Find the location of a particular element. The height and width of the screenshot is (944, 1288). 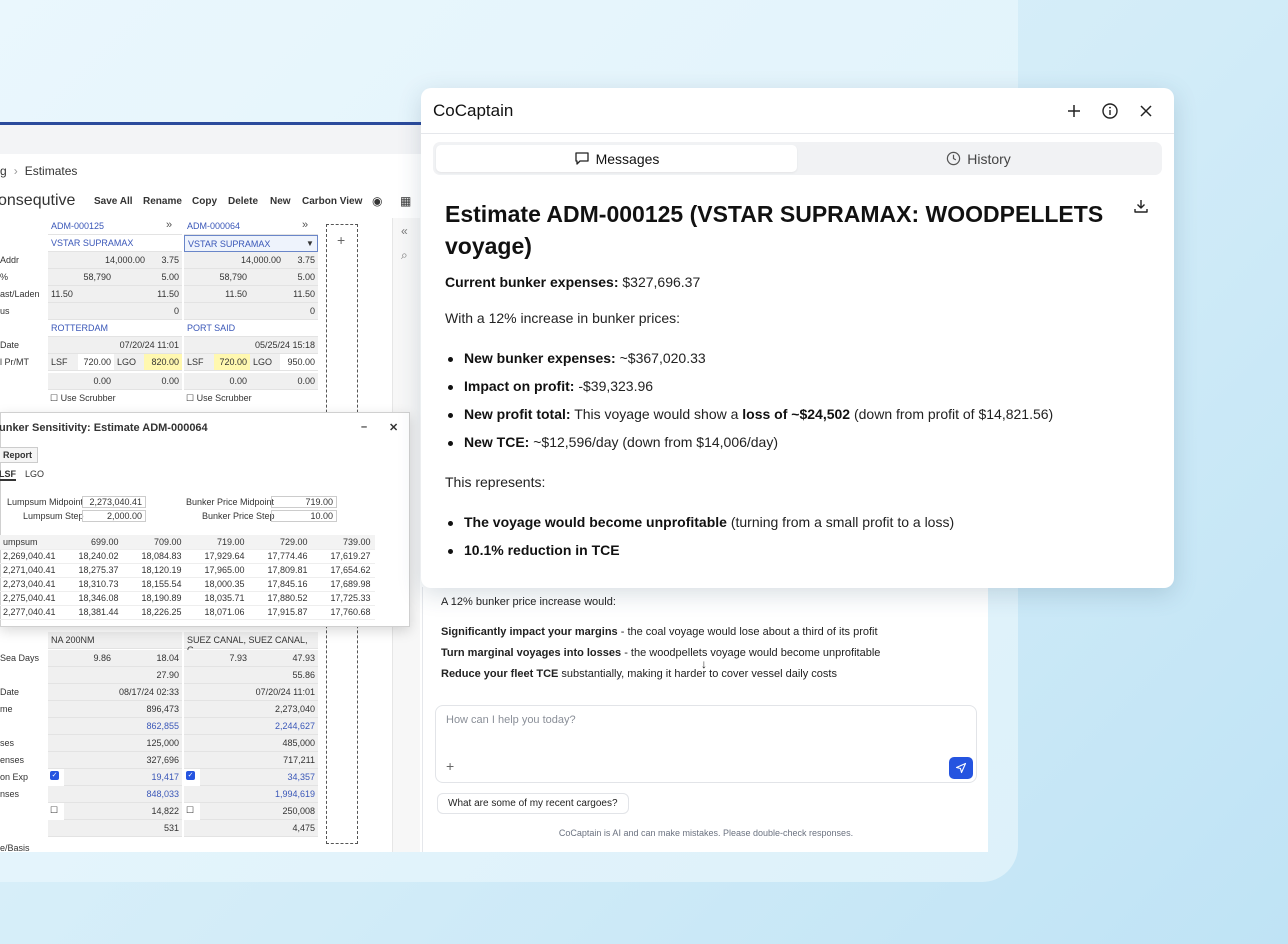

cell: 55.86 is located at coordinates (251, 675).